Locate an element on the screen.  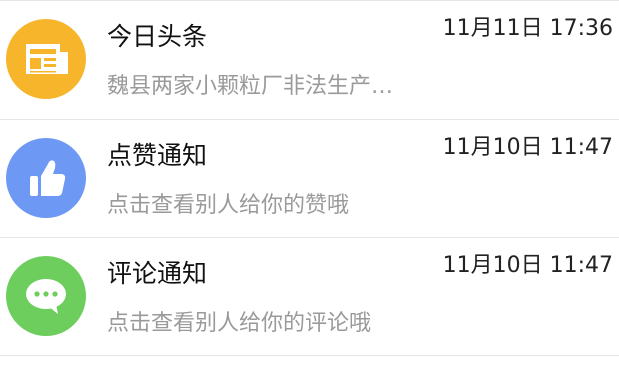
message-time: 11月11日 17:36 is located at coordinates (527, 28).